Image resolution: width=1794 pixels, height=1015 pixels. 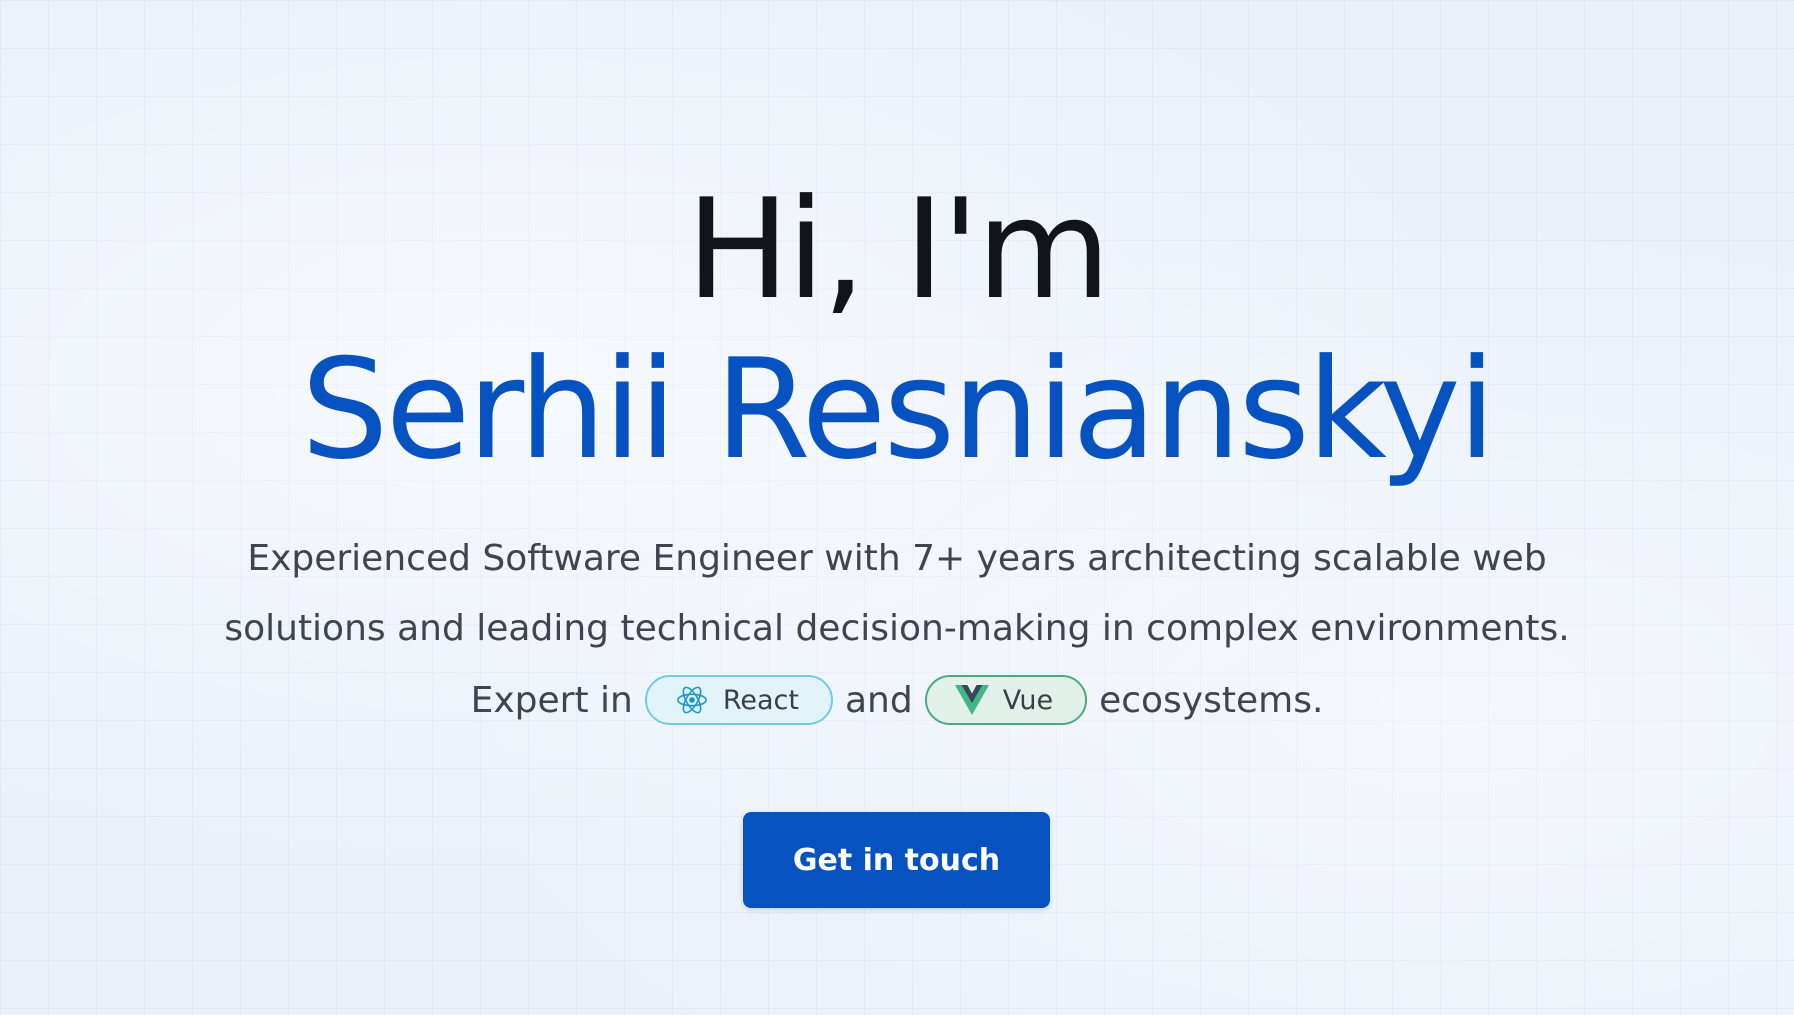 I want to click on vue-icon, so click(x=971, y=700).